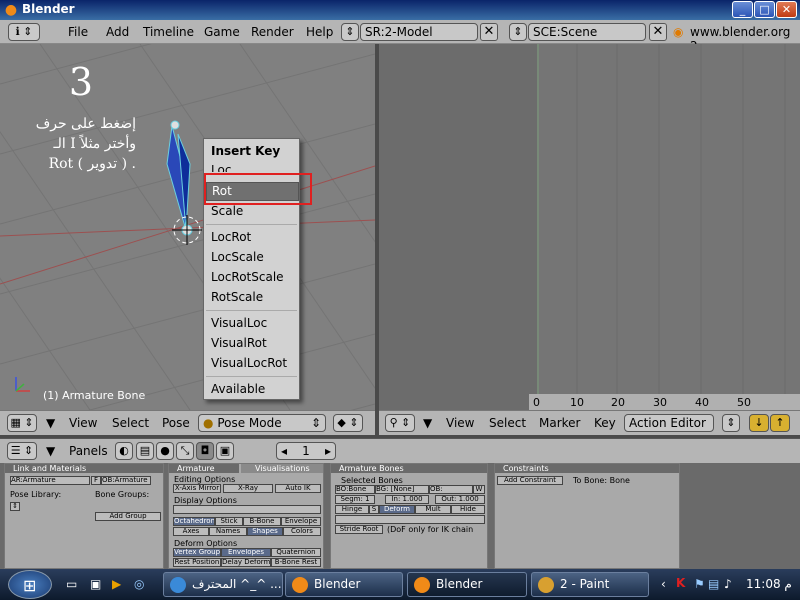  What do you see at coordinates (239, 323) in the screenshot?
I see `menu-item-visualloc: VisualLoc` at bounding box center [239, 323].